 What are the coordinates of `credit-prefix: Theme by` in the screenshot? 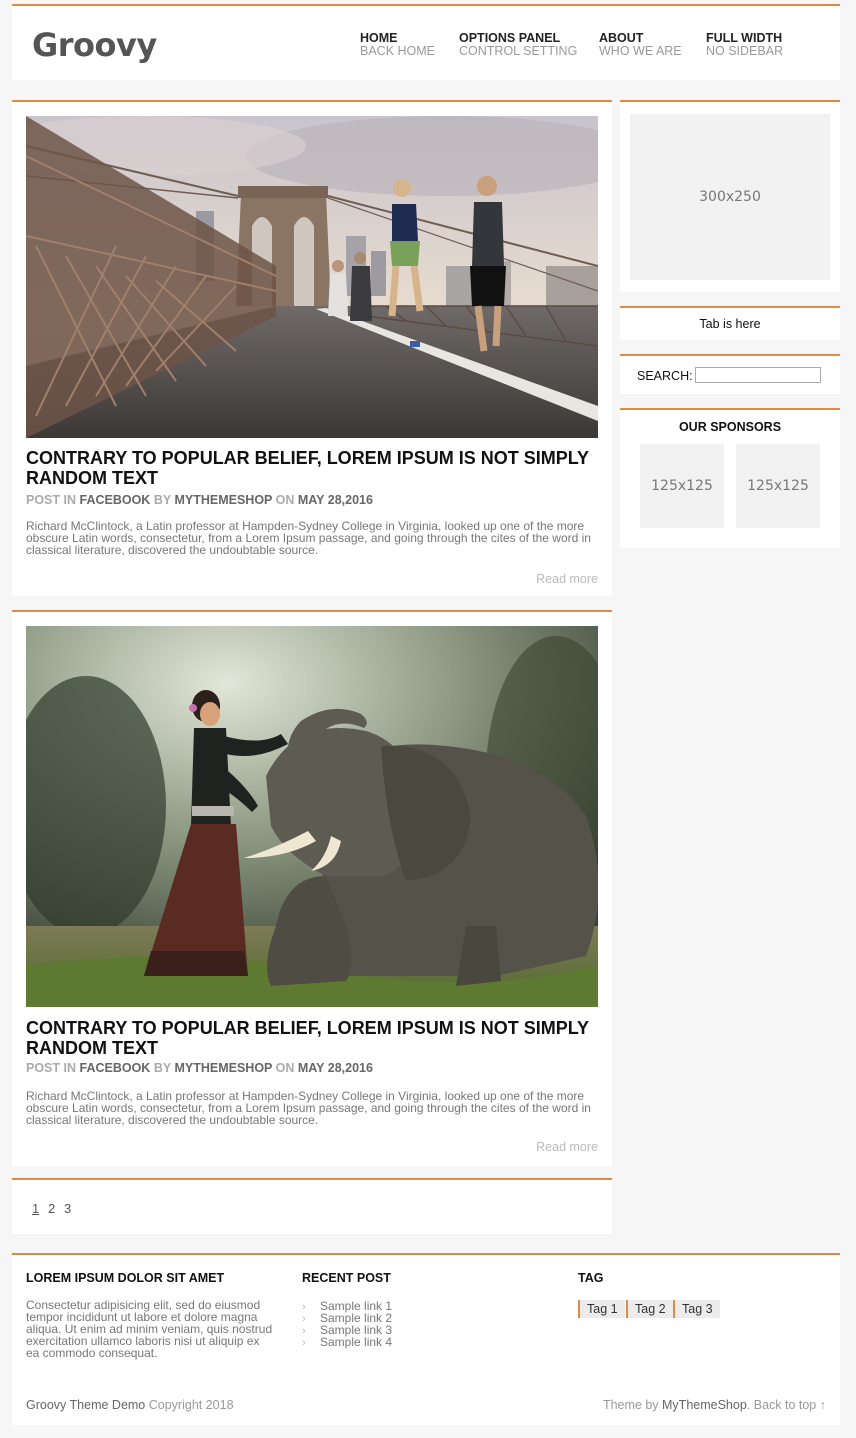 It's located at (630, 1405).